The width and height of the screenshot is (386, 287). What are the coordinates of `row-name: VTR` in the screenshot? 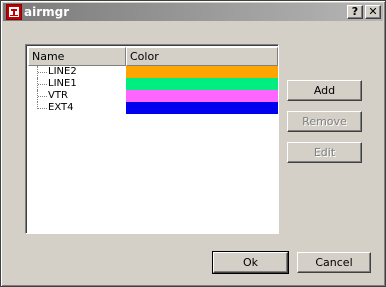 It's located at (58, 95).